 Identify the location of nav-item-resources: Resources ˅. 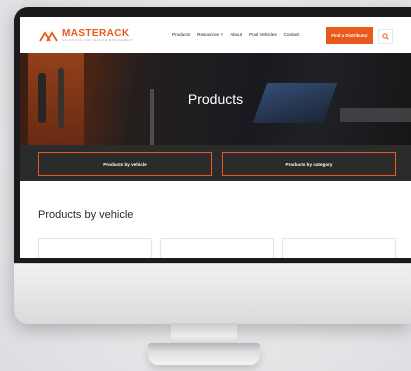
(210, 34).